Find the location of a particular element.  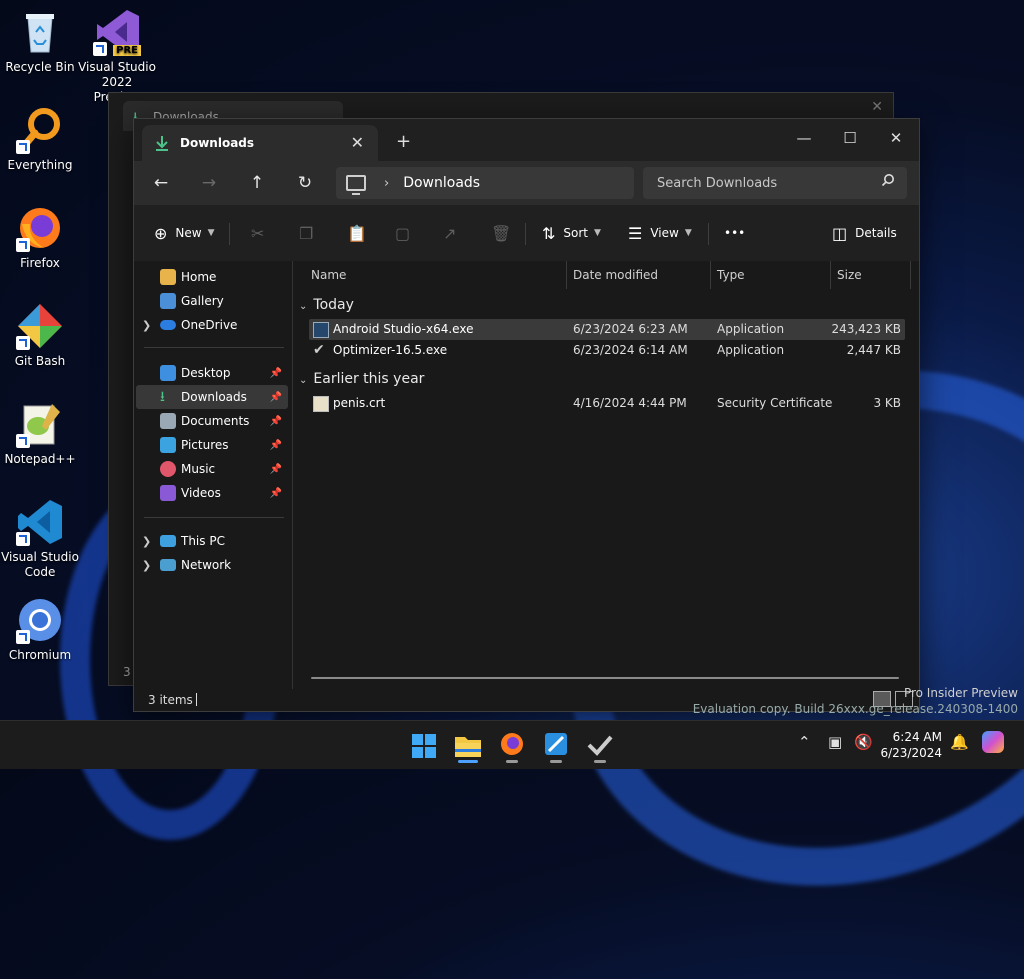

sidebar-item-videos: Videos 📌 is located at coordinates (212, 493).